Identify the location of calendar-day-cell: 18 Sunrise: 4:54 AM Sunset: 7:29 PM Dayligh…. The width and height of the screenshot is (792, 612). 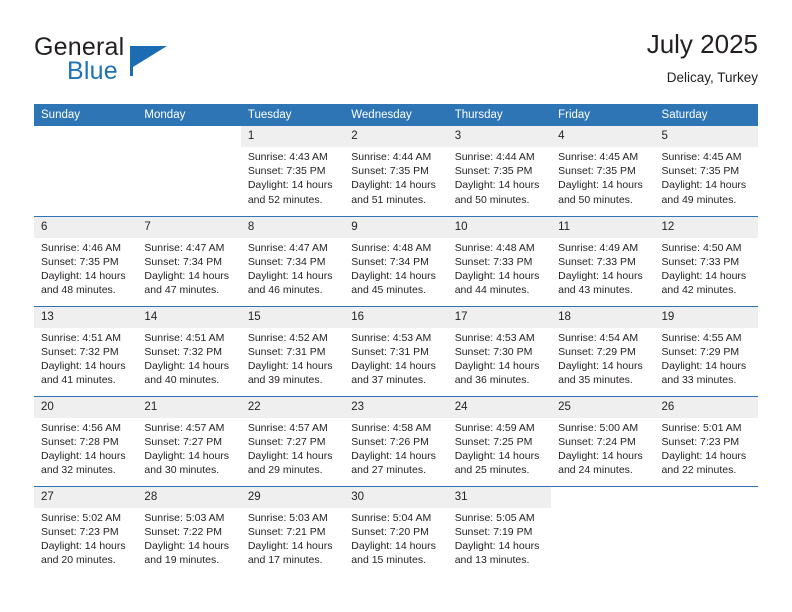
(603, 350).